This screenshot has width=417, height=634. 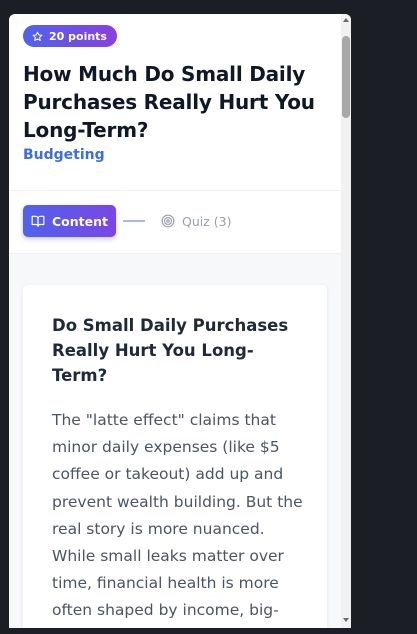 What do you see at coordinates (207, 221) in the screenshot?
I see `tab-quiz-label: Quiz (3)` at bounding box center [207, 221].